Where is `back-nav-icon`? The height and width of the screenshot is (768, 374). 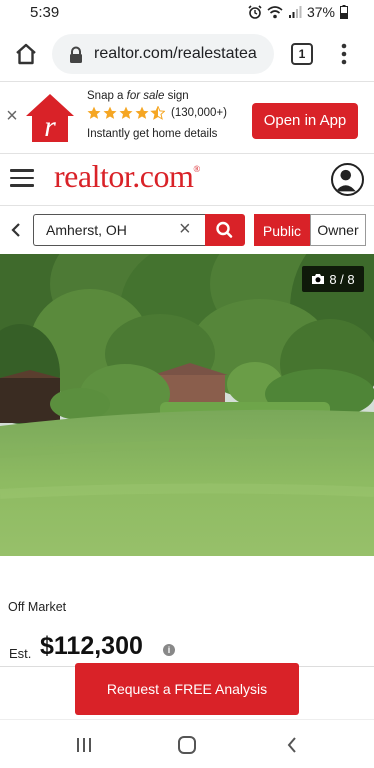
back-nav-icon is located at coordinates (292, 745).